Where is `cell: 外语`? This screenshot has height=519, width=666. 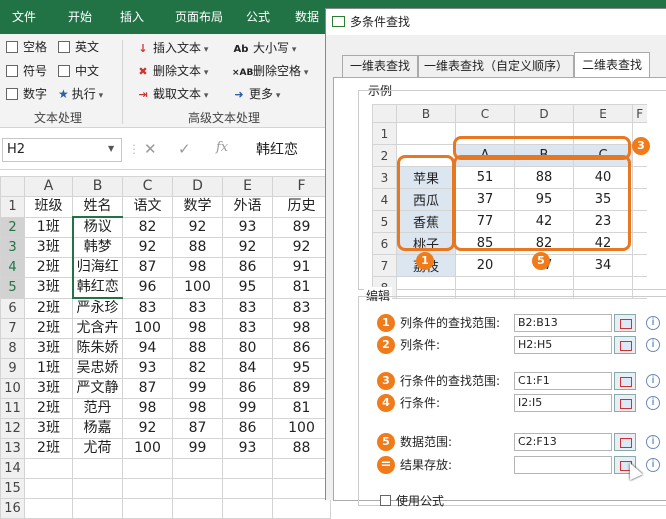
cell: 外语 is located at coordinates (247, 207).